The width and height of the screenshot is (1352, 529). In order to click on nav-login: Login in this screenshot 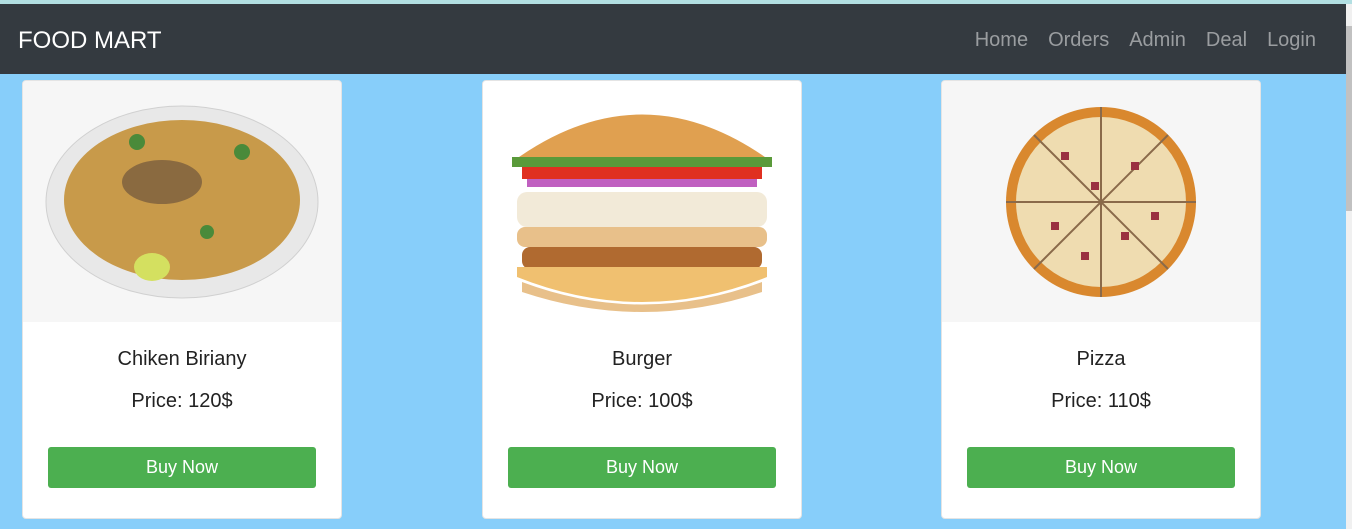, I will do `click(1291, 40)`.